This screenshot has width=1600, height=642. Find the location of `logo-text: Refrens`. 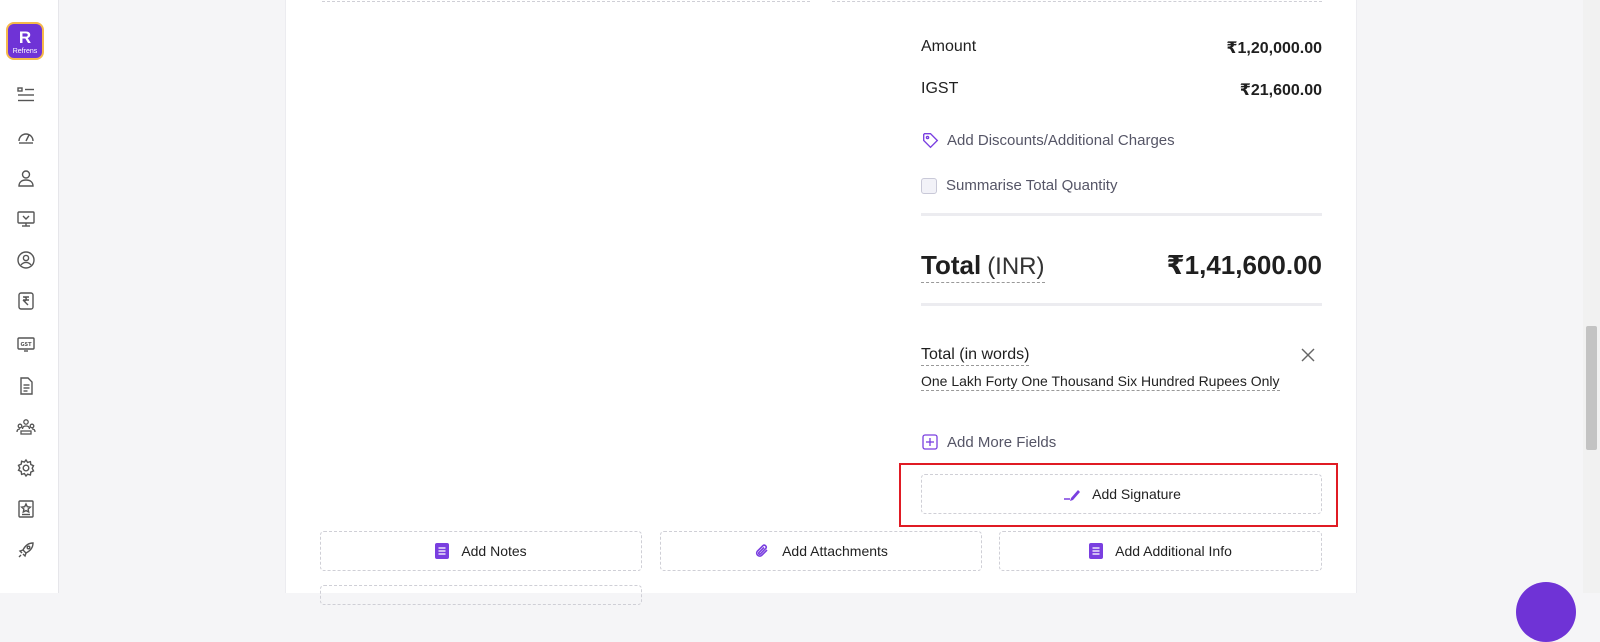

logo-text: Refrens is located at coordinates (25, 51).